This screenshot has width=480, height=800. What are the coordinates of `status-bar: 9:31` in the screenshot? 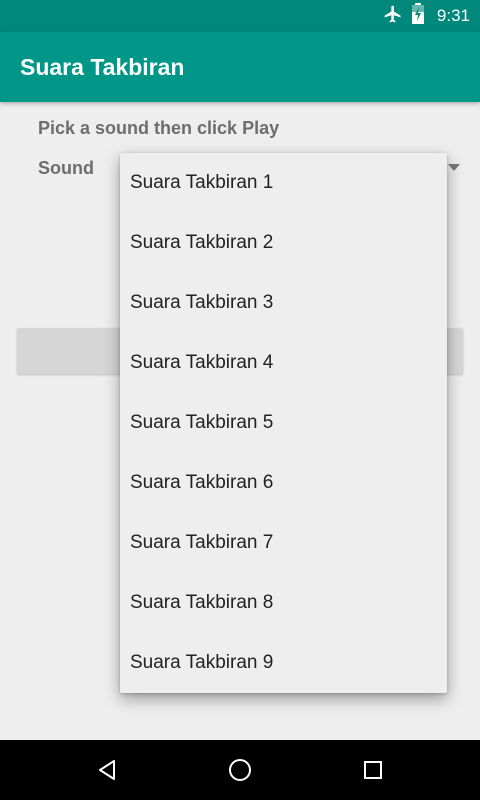 It's located at (240, 16).